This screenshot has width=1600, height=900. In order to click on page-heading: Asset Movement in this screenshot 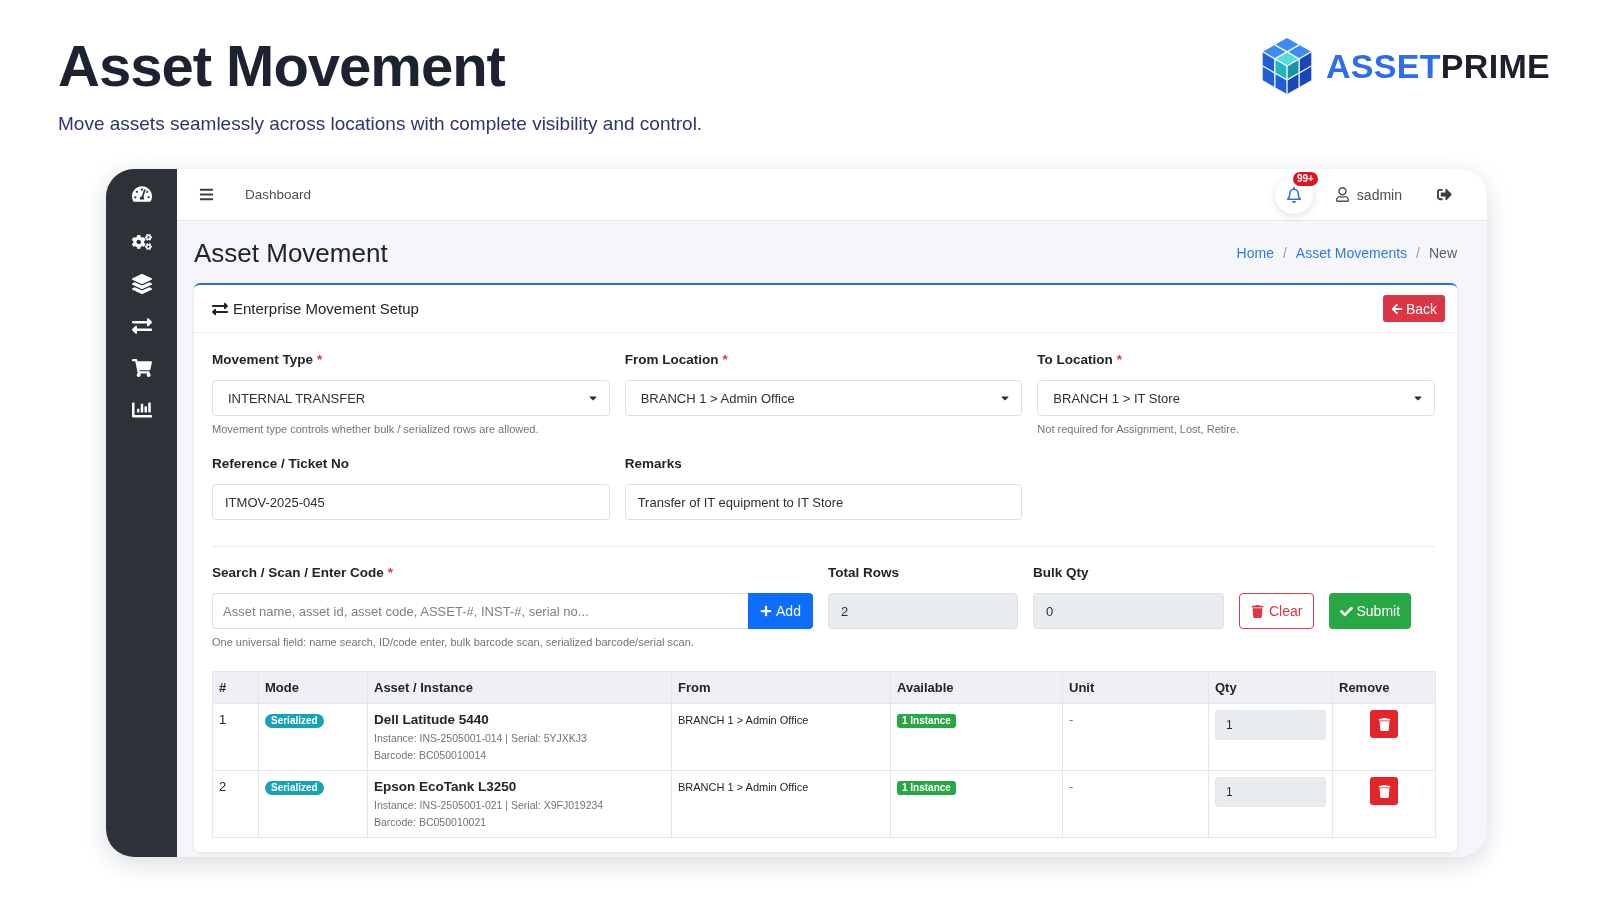, I will do `click(291, 253)`.